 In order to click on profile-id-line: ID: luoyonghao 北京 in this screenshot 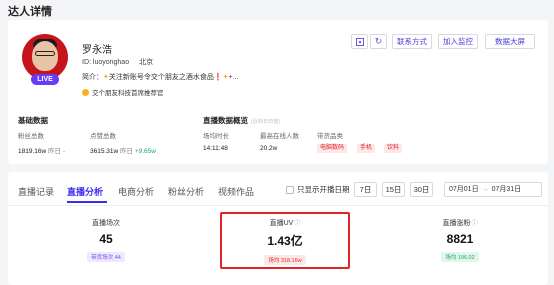, I will do `click(117, 62)`.